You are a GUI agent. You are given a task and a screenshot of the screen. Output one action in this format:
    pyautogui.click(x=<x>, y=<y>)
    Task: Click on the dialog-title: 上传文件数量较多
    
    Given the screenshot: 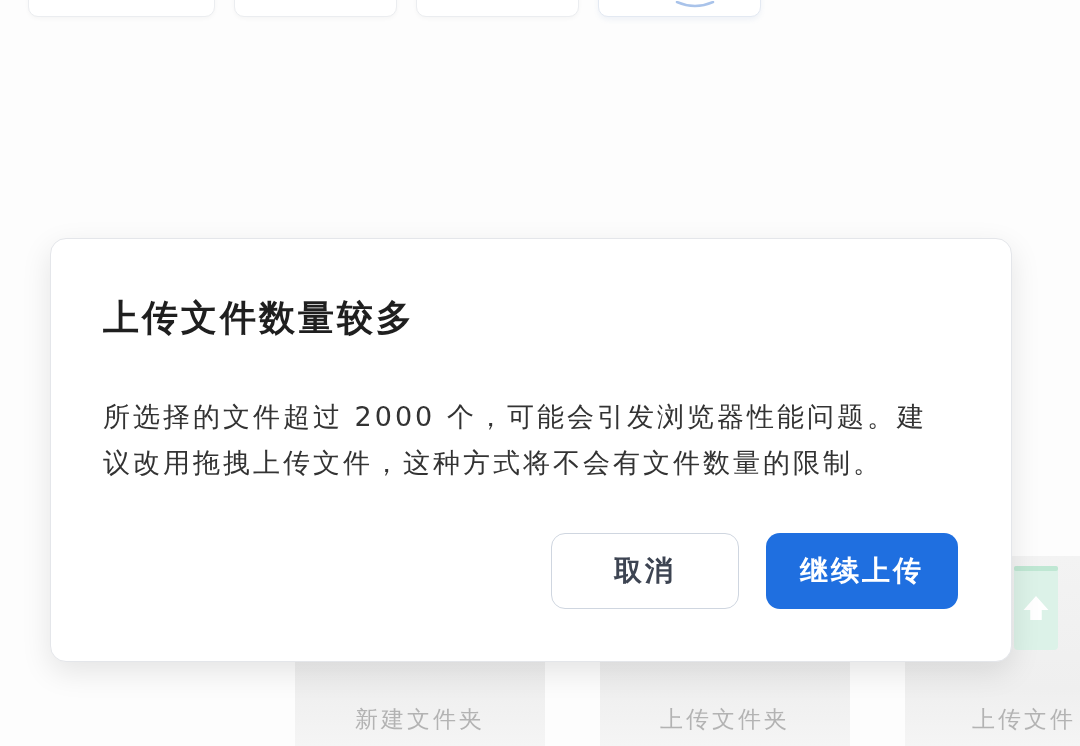 What is the action you would take?
    pyautogui.click(x=259, y=318)
    